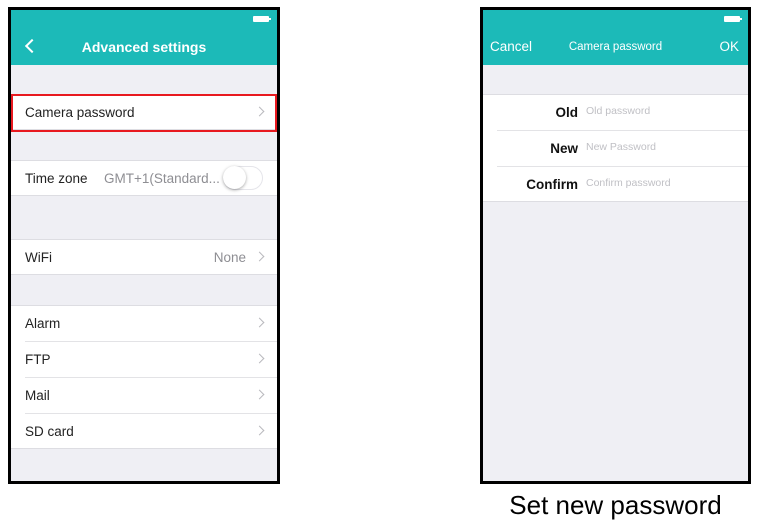  I want to click on new-password-label: New, so click(564, 148).